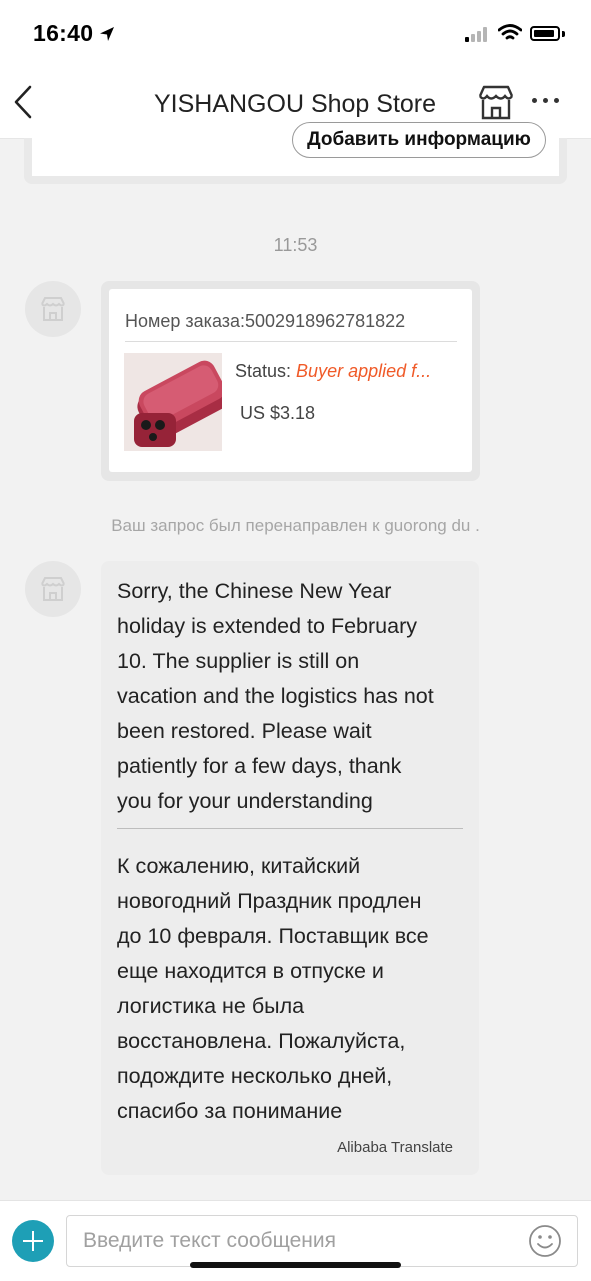  Describe the element at coordinates (295, 1265) in the screenshot. I see `home-indicator` at that location.